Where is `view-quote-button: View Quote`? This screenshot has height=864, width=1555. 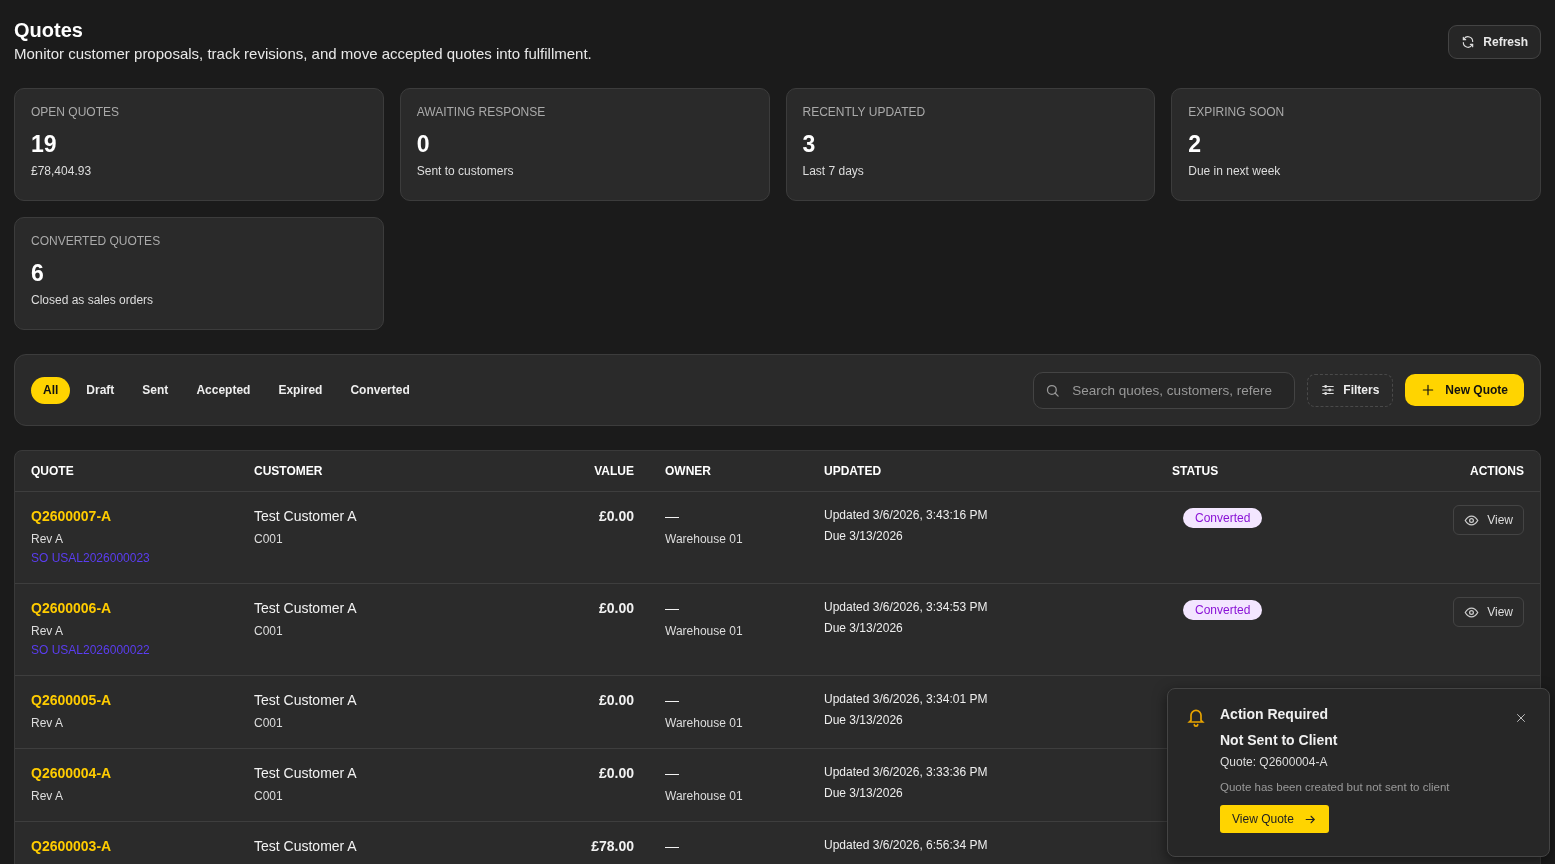
view-quote-button: View Quote is located at coordinates (1274, 819).